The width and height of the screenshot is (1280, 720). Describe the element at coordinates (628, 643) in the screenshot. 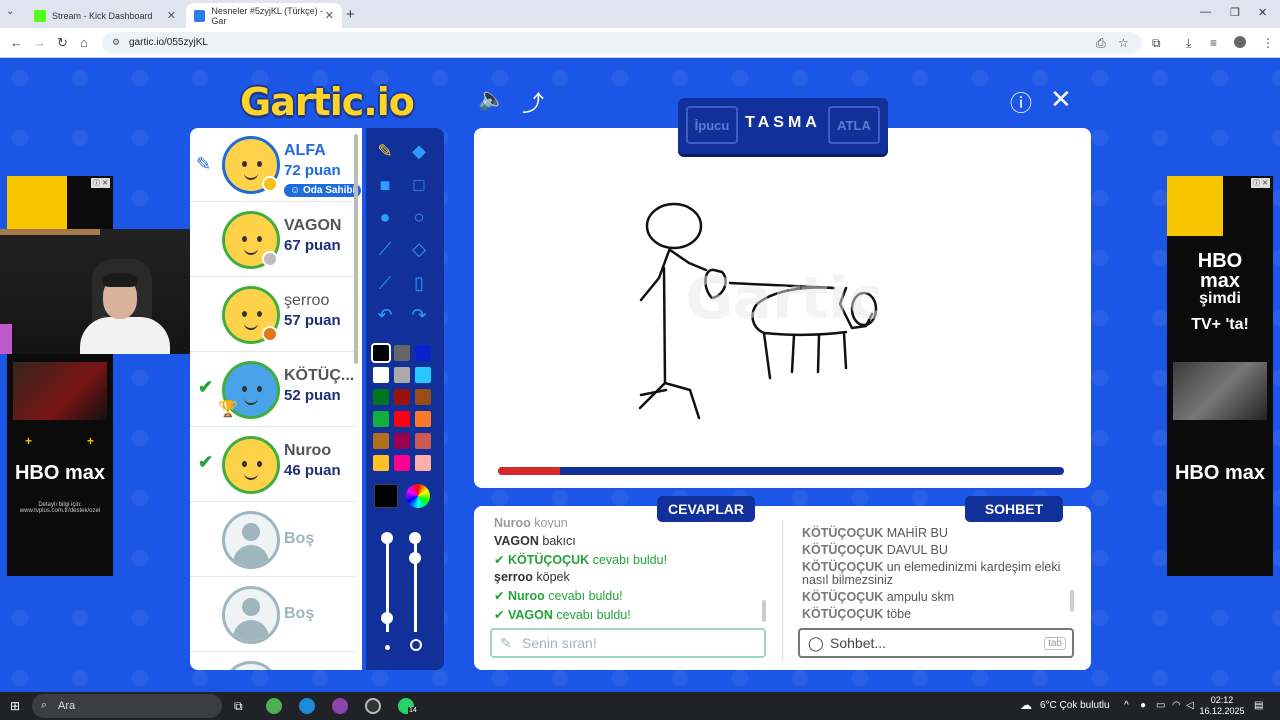

I see `answer-input: ✎ Senin sıran!` at that location.